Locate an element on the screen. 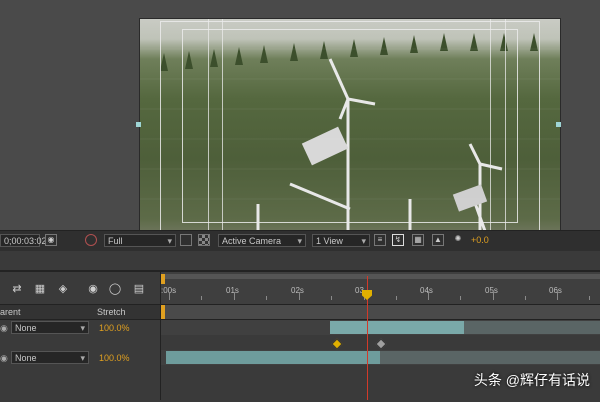 This screenshot has width=600, height=402. timeline-switches-bar: ⇄ ▦ ◈ ◉ ◯ ▤ is located at coordinates (80, 288).